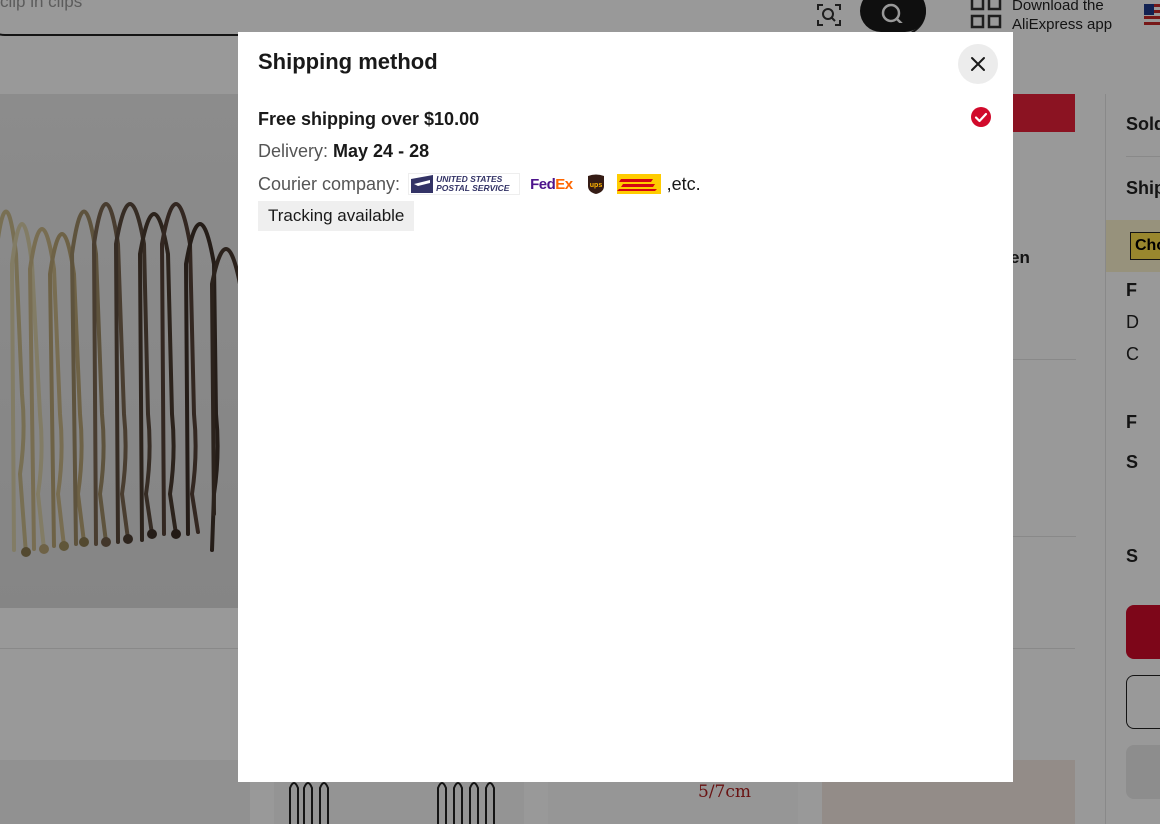 The image size is (1160, 824). I want to click on close-button, so click(978, 64).